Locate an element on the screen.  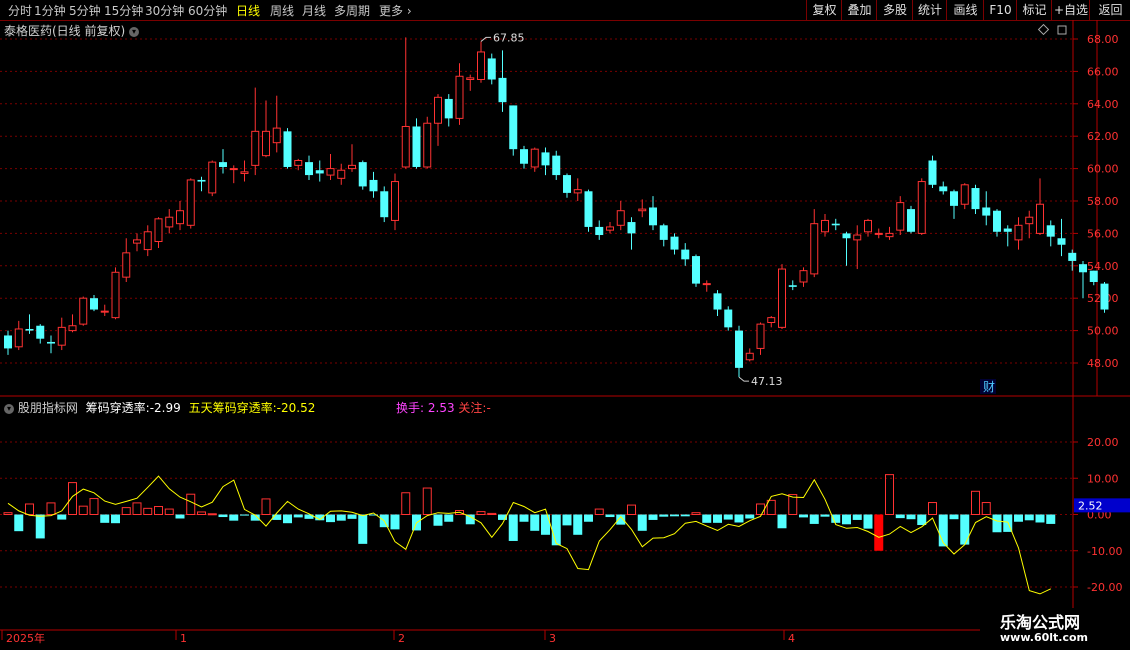
low-pointer is located at coordinates (743, 379).